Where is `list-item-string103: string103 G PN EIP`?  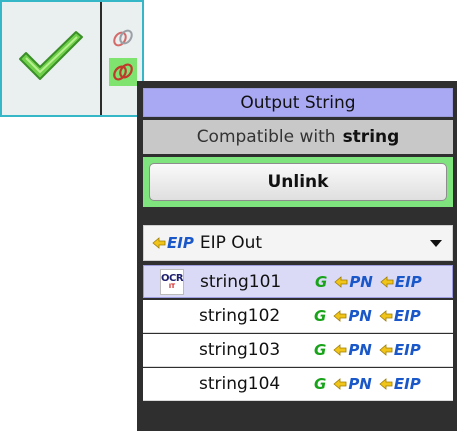 list-item-string103: string103 G PN EIP is located at coordinates (298, 350).